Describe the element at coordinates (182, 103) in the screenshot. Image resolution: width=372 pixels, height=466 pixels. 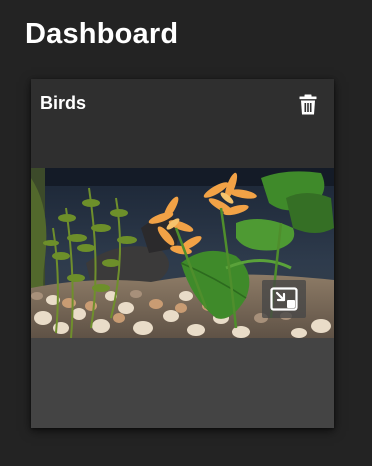
I see `card-header: Birds` at that location.